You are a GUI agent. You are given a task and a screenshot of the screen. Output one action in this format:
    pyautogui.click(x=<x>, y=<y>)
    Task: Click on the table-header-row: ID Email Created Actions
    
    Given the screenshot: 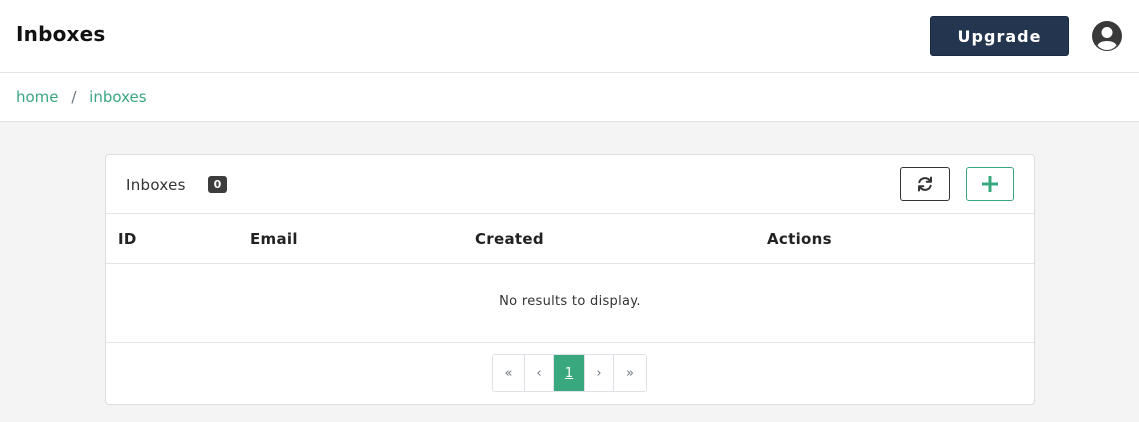 What is the action you would take?
    pyautogui.click(x=570, y=239)
    